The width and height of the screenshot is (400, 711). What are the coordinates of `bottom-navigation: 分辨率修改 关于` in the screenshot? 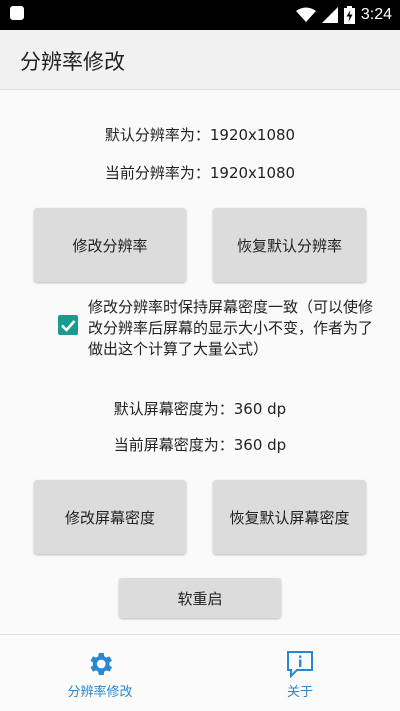 It's located at (200, 672).